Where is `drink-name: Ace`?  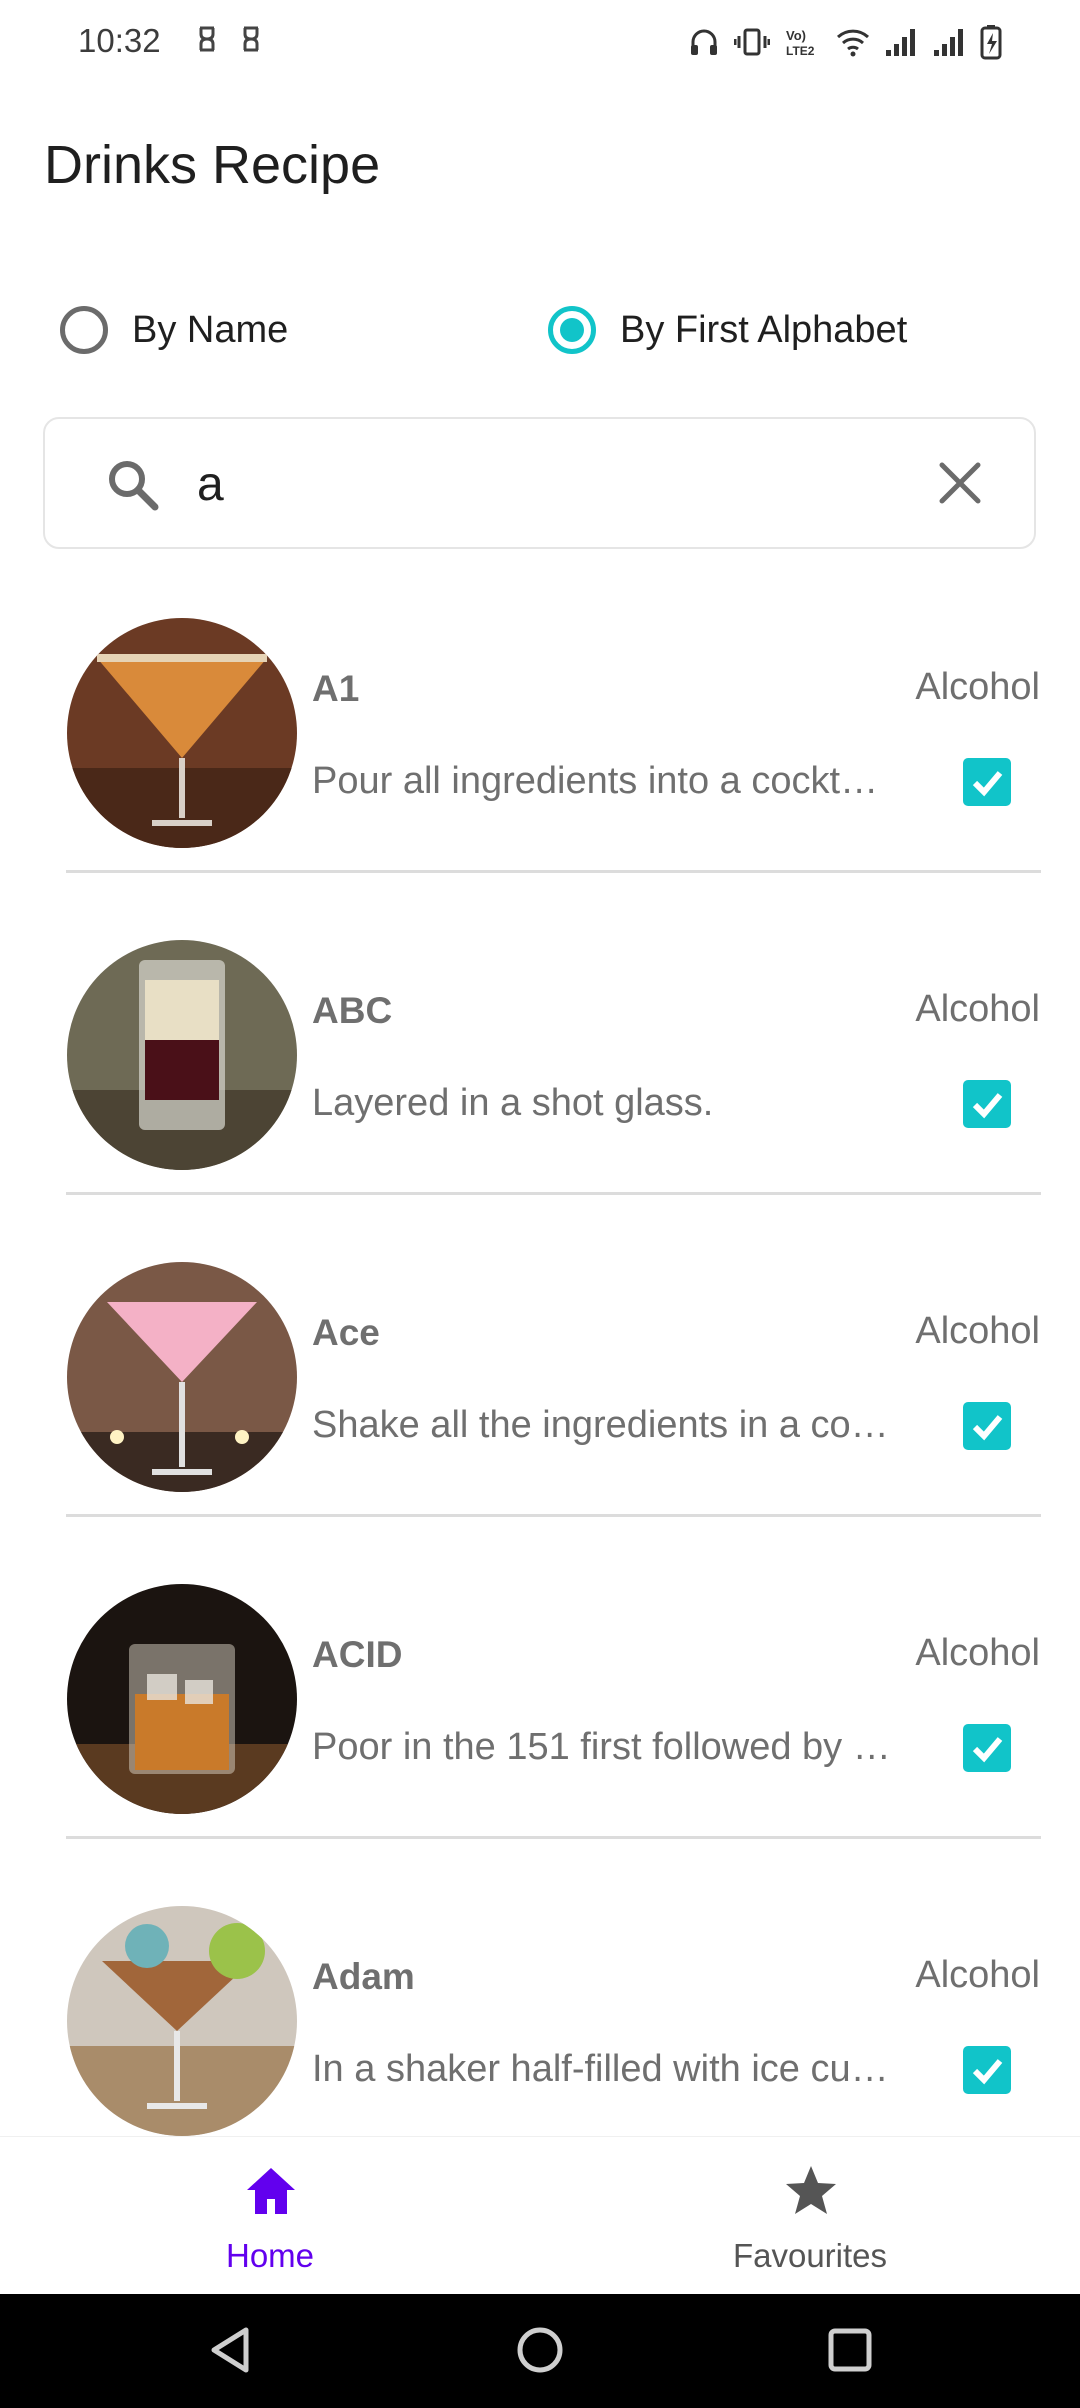 drink-name: Ace is located at coordinates (346, 1332).